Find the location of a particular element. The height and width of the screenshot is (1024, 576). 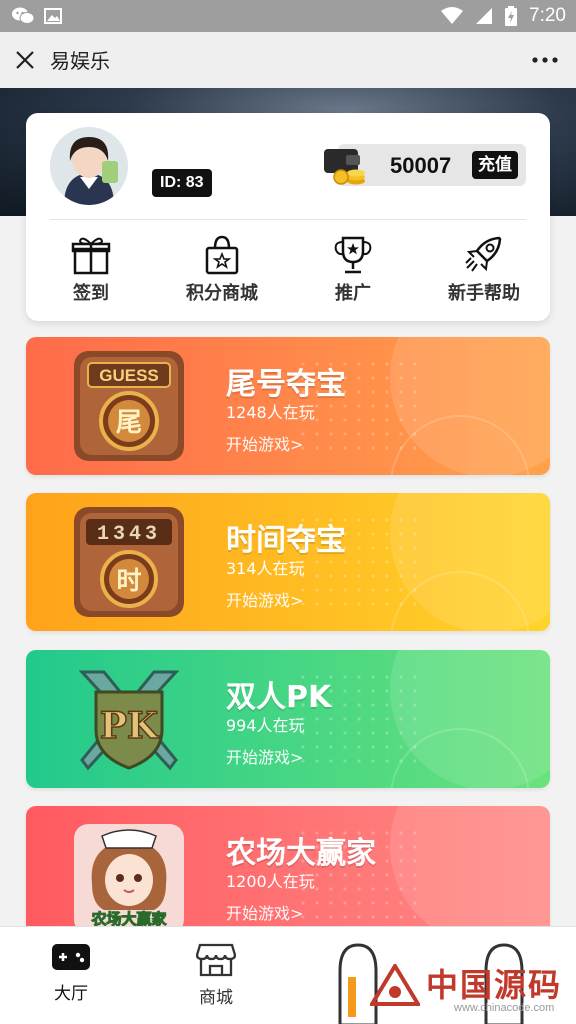

game-card-tail-number: GUESS 尾 尾号夺宝 1248人在玩 开始游戏> is located at coordinates (288, 406).